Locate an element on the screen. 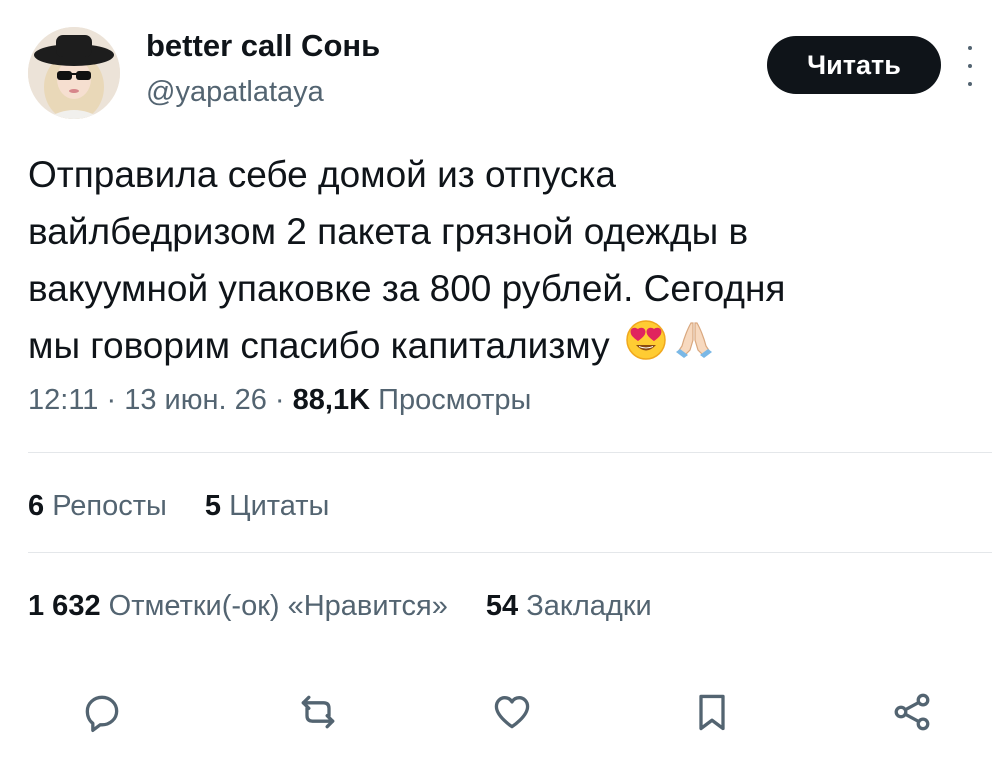 Image resolution: width=1008 pixels, height=780 pixels. views-count: 88,1K is located at coordinates (331, 400).